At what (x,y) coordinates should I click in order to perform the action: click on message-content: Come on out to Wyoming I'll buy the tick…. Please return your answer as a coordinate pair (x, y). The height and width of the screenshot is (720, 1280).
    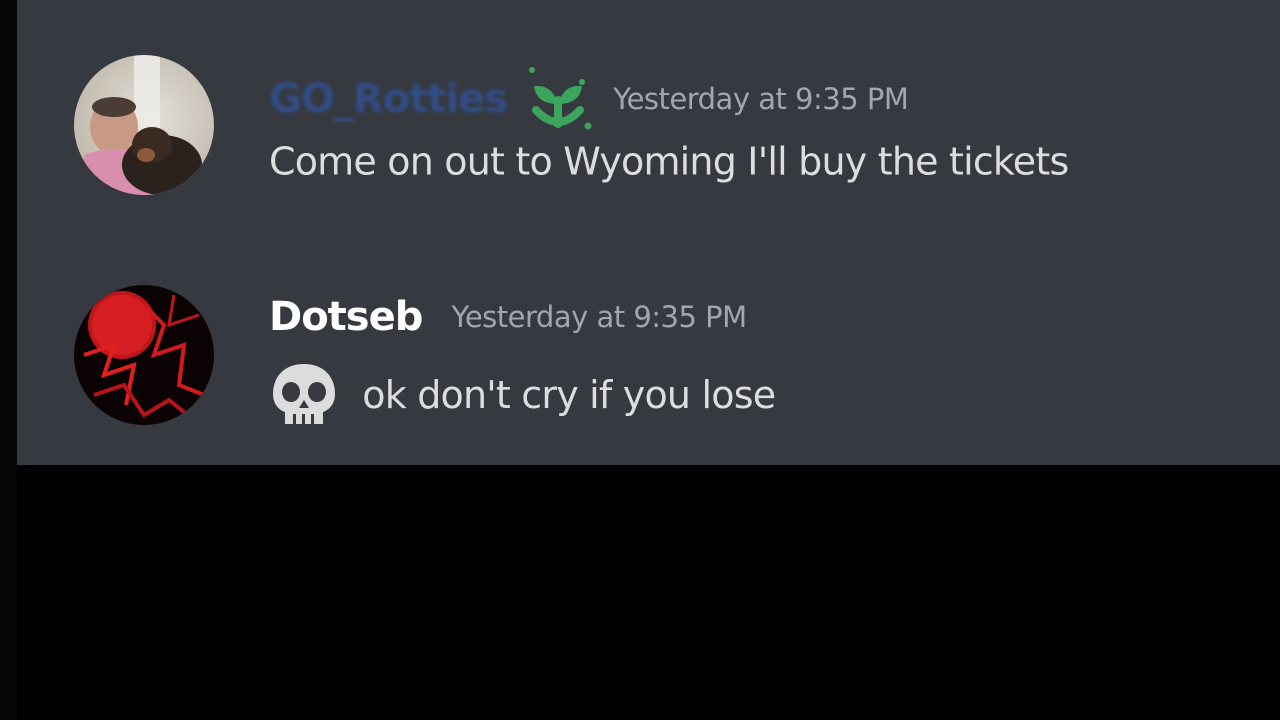
    Looking at the image, I should click on (669, 160).